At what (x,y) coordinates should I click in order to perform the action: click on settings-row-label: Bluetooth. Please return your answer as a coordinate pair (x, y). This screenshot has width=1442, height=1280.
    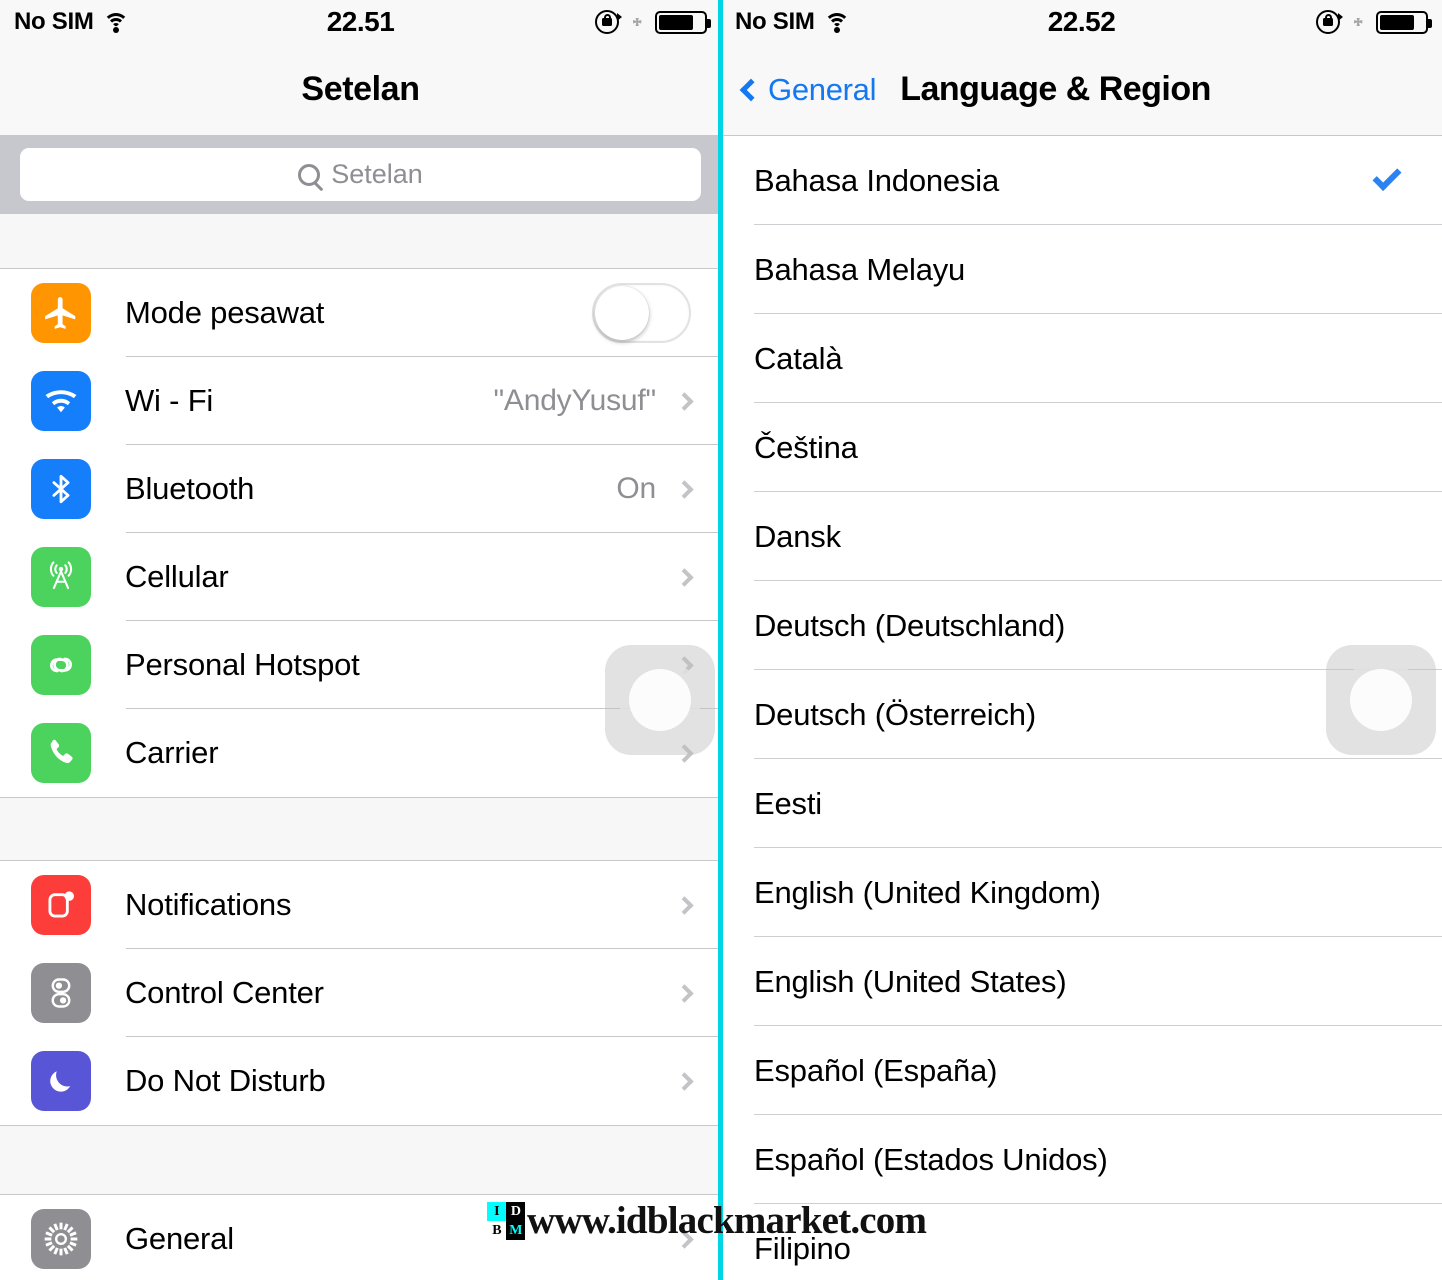
    Looking at the image, I should click on (190, 488).